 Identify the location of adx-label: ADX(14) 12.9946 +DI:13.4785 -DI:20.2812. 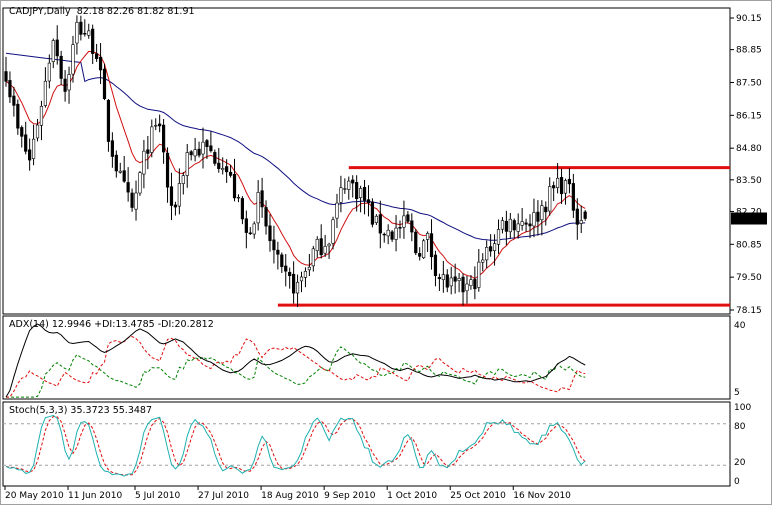
(111, 324).